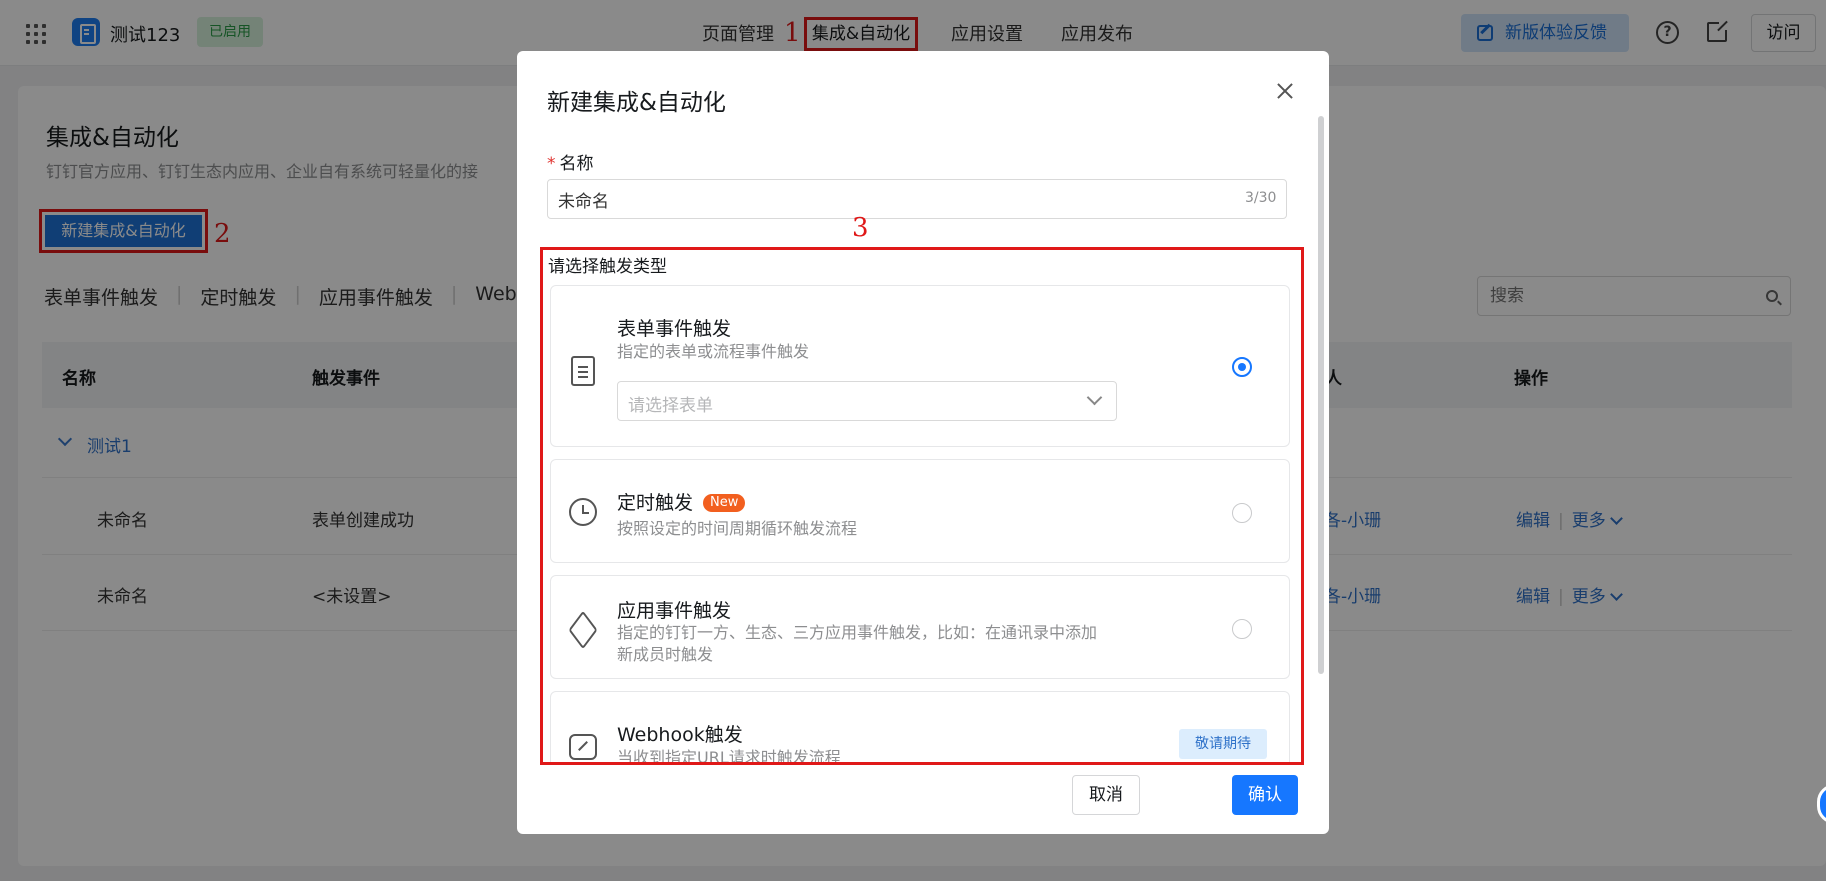 The image size is (1826, 881). I want to click on char-counter: 3/30, so click(1261, 198).